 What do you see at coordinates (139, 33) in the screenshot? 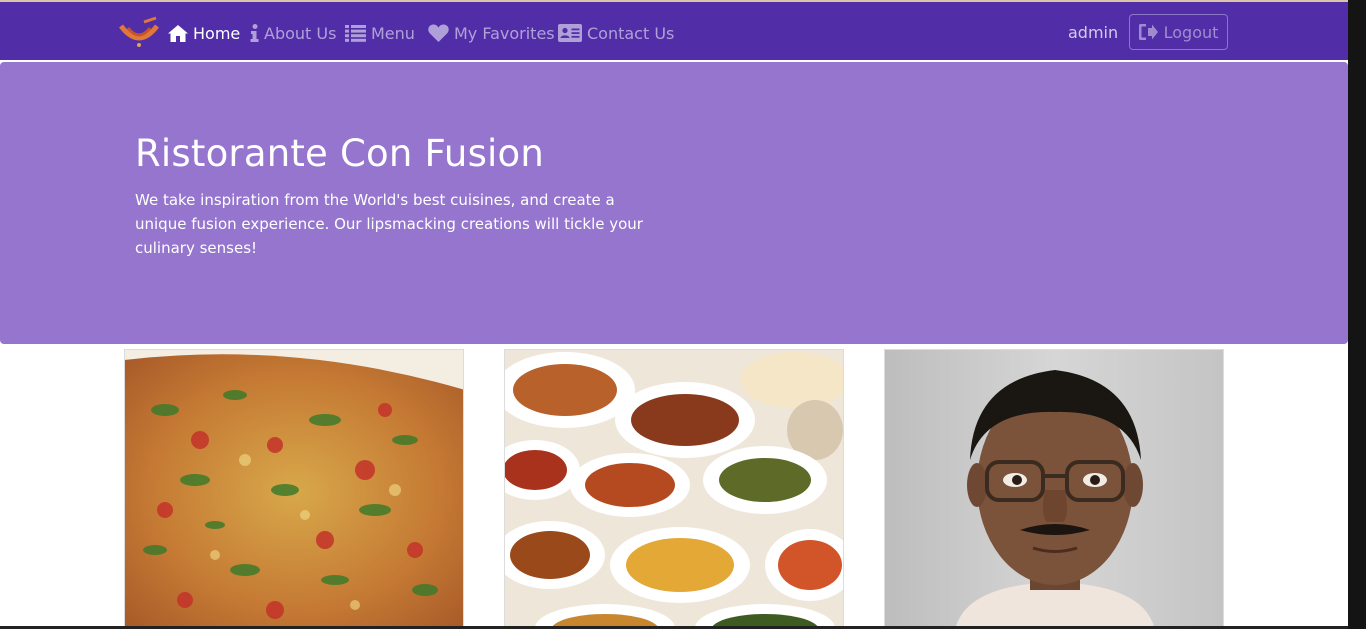
I see `restaurant-logo` at bounding box center [139, 33].